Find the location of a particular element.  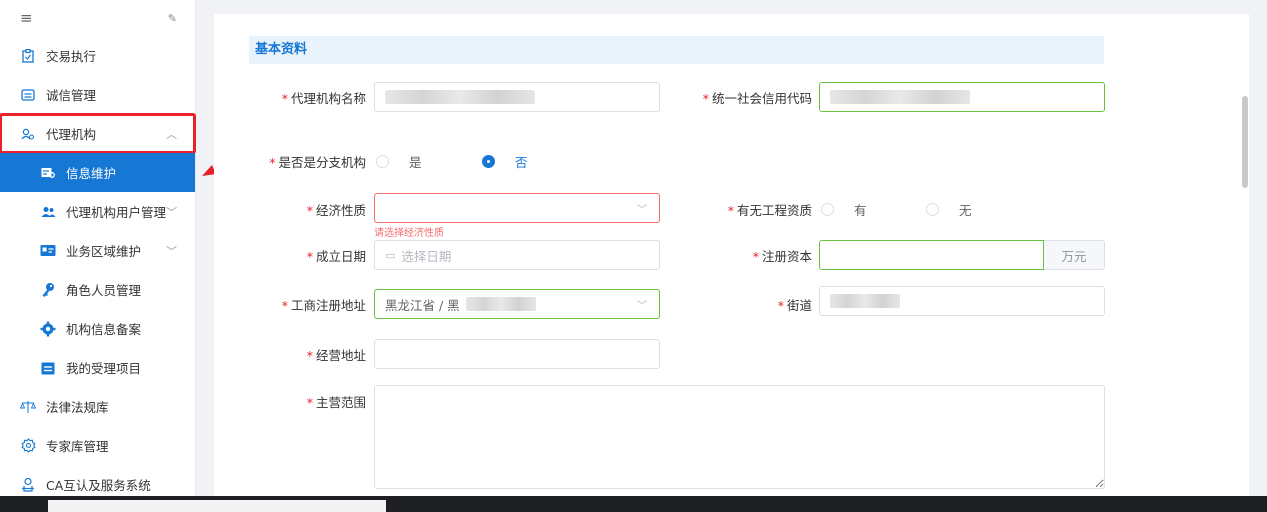

sidebar-item-expert-library: 专家库管理 is located at coordinates (97, 445).